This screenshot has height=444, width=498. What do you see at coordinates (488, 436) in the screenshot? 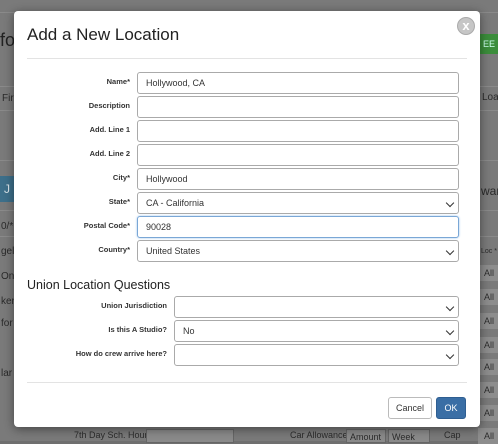
I see `bg-cap-cell: All` at bounding box center [488, 436].